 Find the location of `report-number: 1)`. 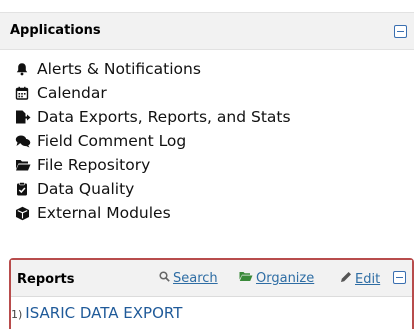

report-number: 1) is located at coordinates (17, 314).